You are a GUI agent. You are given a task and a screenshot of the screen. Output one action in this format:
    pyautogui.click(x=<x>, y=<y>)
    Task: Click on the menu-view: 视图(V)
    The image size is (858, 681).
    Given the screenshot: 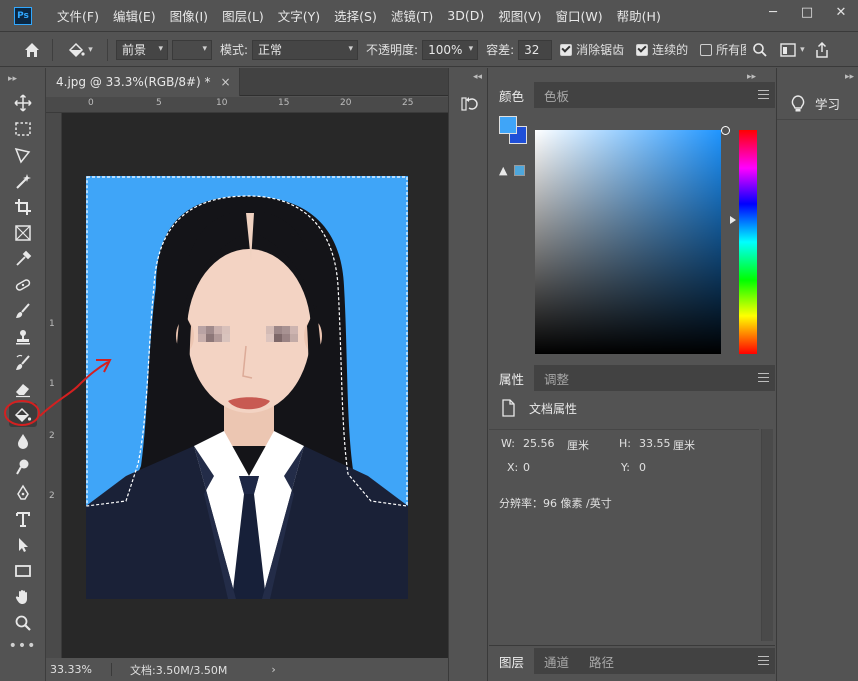 What is the action you would take?
    pyautogui.click(x=519, y=15)
    